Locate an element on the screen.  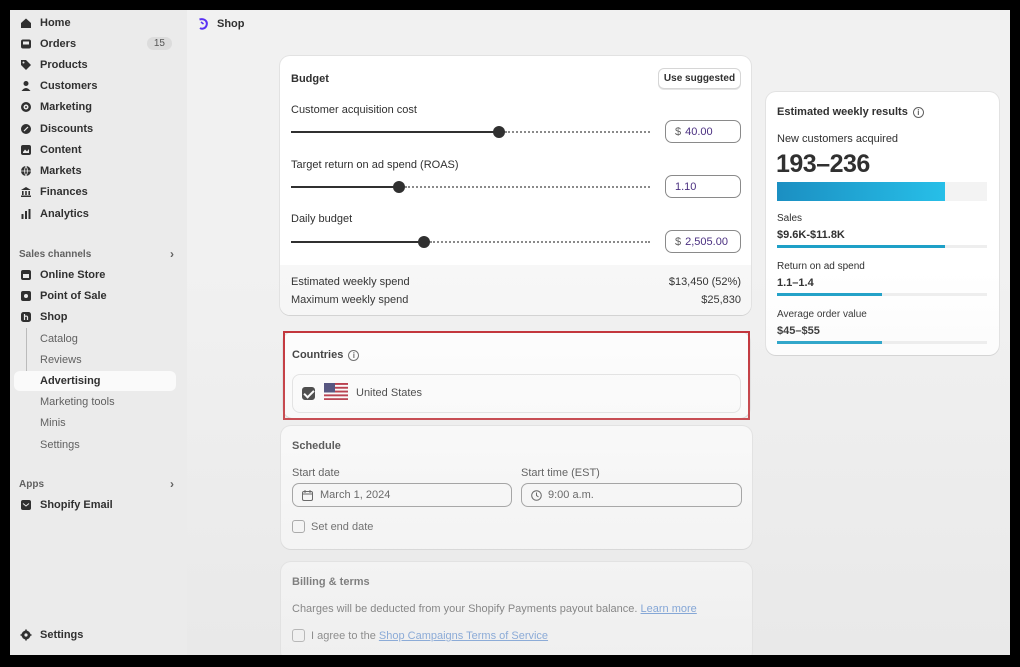
roas-input: 1.10 is located at coordinates (703, 186).